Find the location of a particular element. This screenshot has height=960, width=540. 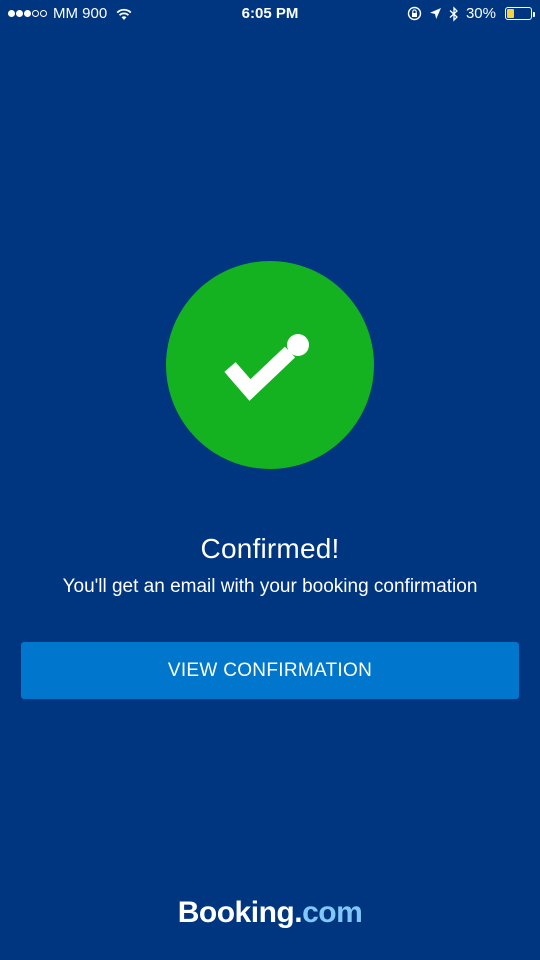

success-badge is located at coordinates (270, 365).